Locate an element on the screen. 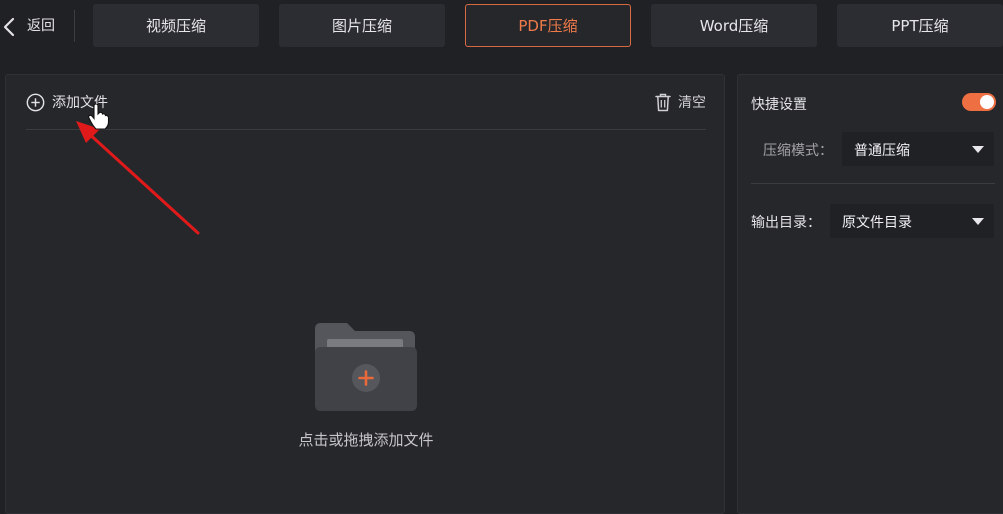 The height and width of the screenshot is (514, 1003). back-label: 返回 is located at coordinates (41, 26).